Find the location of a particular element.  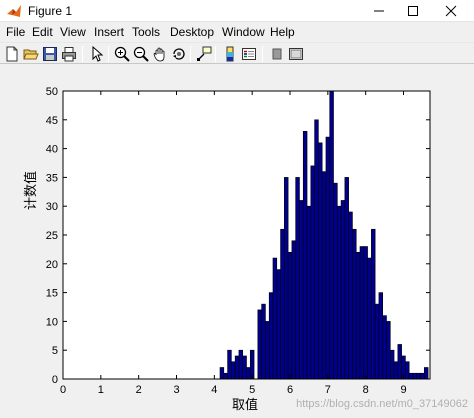

y-tick-label: 15 is located at coordinates (52, 294).